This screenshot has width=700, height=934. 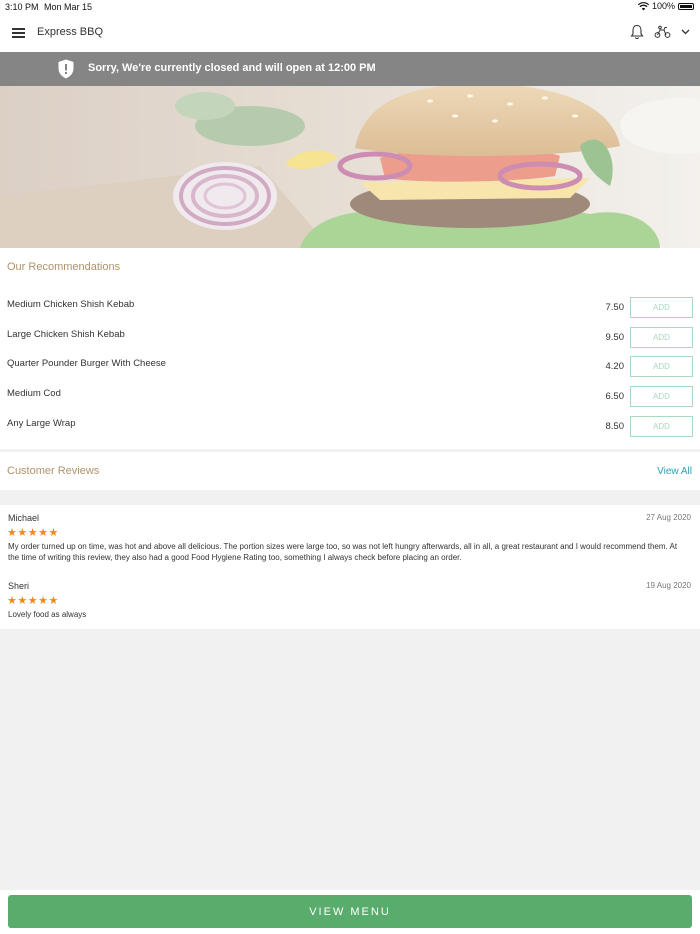 I want to click on status-bar: 3:10 PM Mon Mar 15 100%, so click(x=350, y=7).